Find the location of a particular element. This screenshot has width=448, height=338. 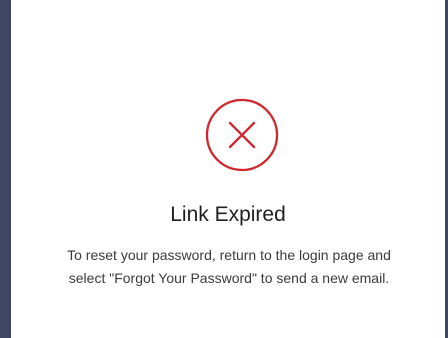

error-x-icon is located at coordinates (242, 135).